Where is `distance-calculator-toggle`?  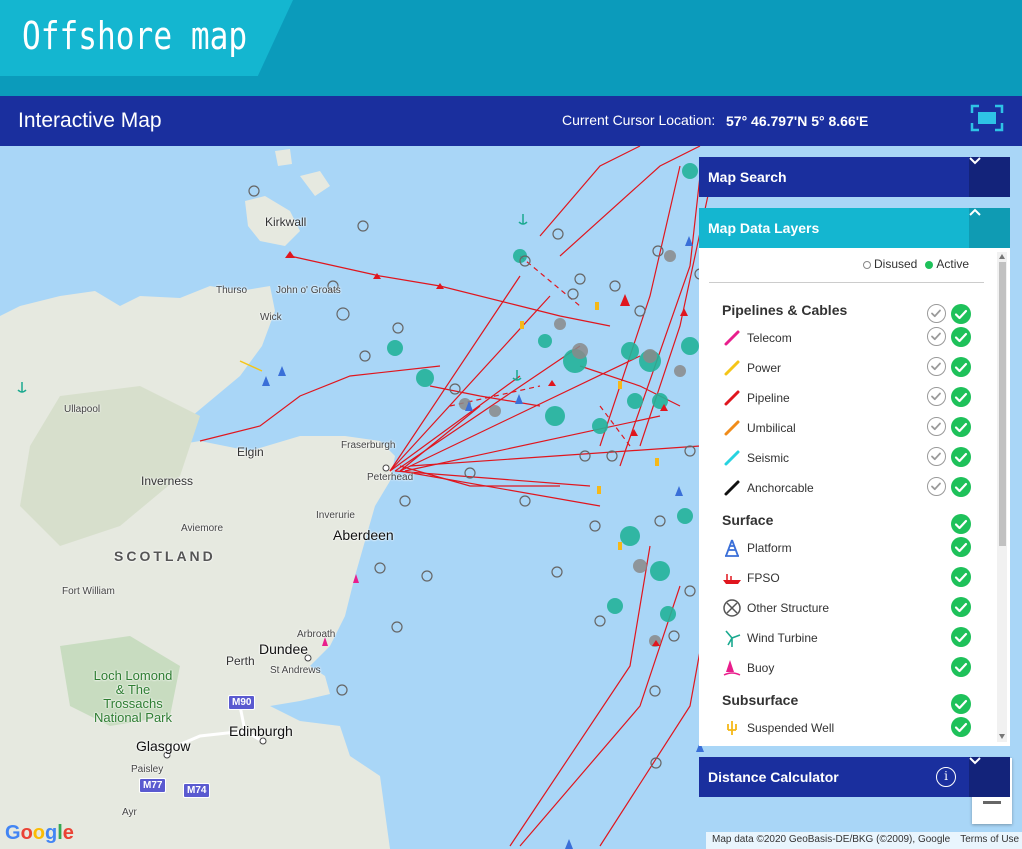
distance-calculator-toggle is located at coordinates (989, 777).